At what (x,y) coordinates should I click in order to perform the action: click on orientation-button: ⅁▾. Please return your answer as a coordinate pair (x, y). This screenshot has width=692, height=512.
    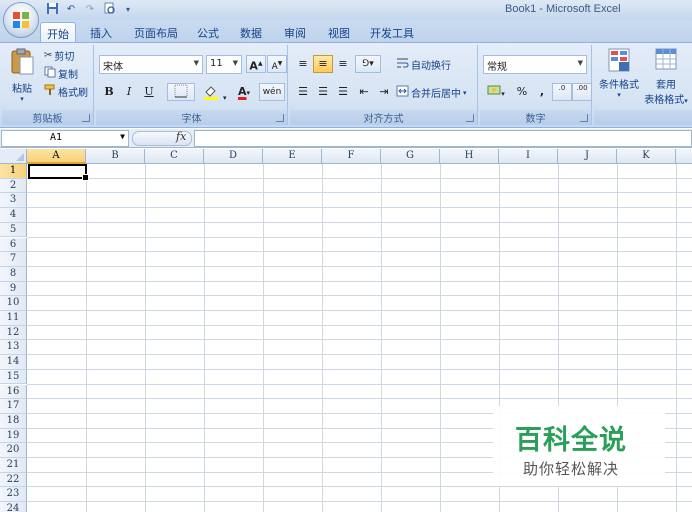
    Looking at the image, I should click on (368, 64).